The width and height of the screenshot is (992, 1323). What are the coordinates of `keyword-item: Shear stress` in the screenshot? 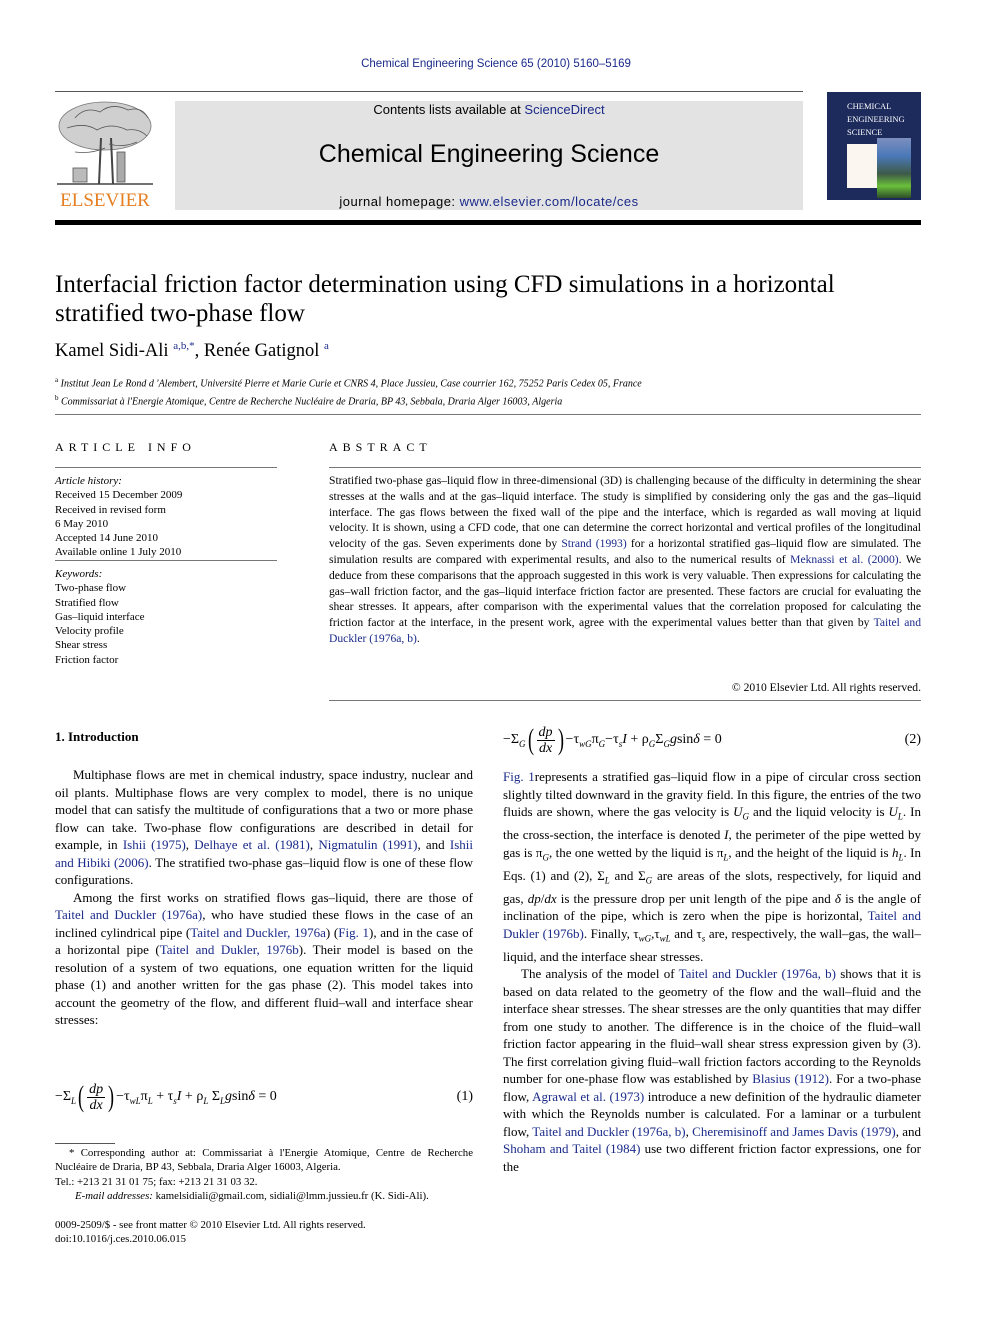 It's located at (81, 645).